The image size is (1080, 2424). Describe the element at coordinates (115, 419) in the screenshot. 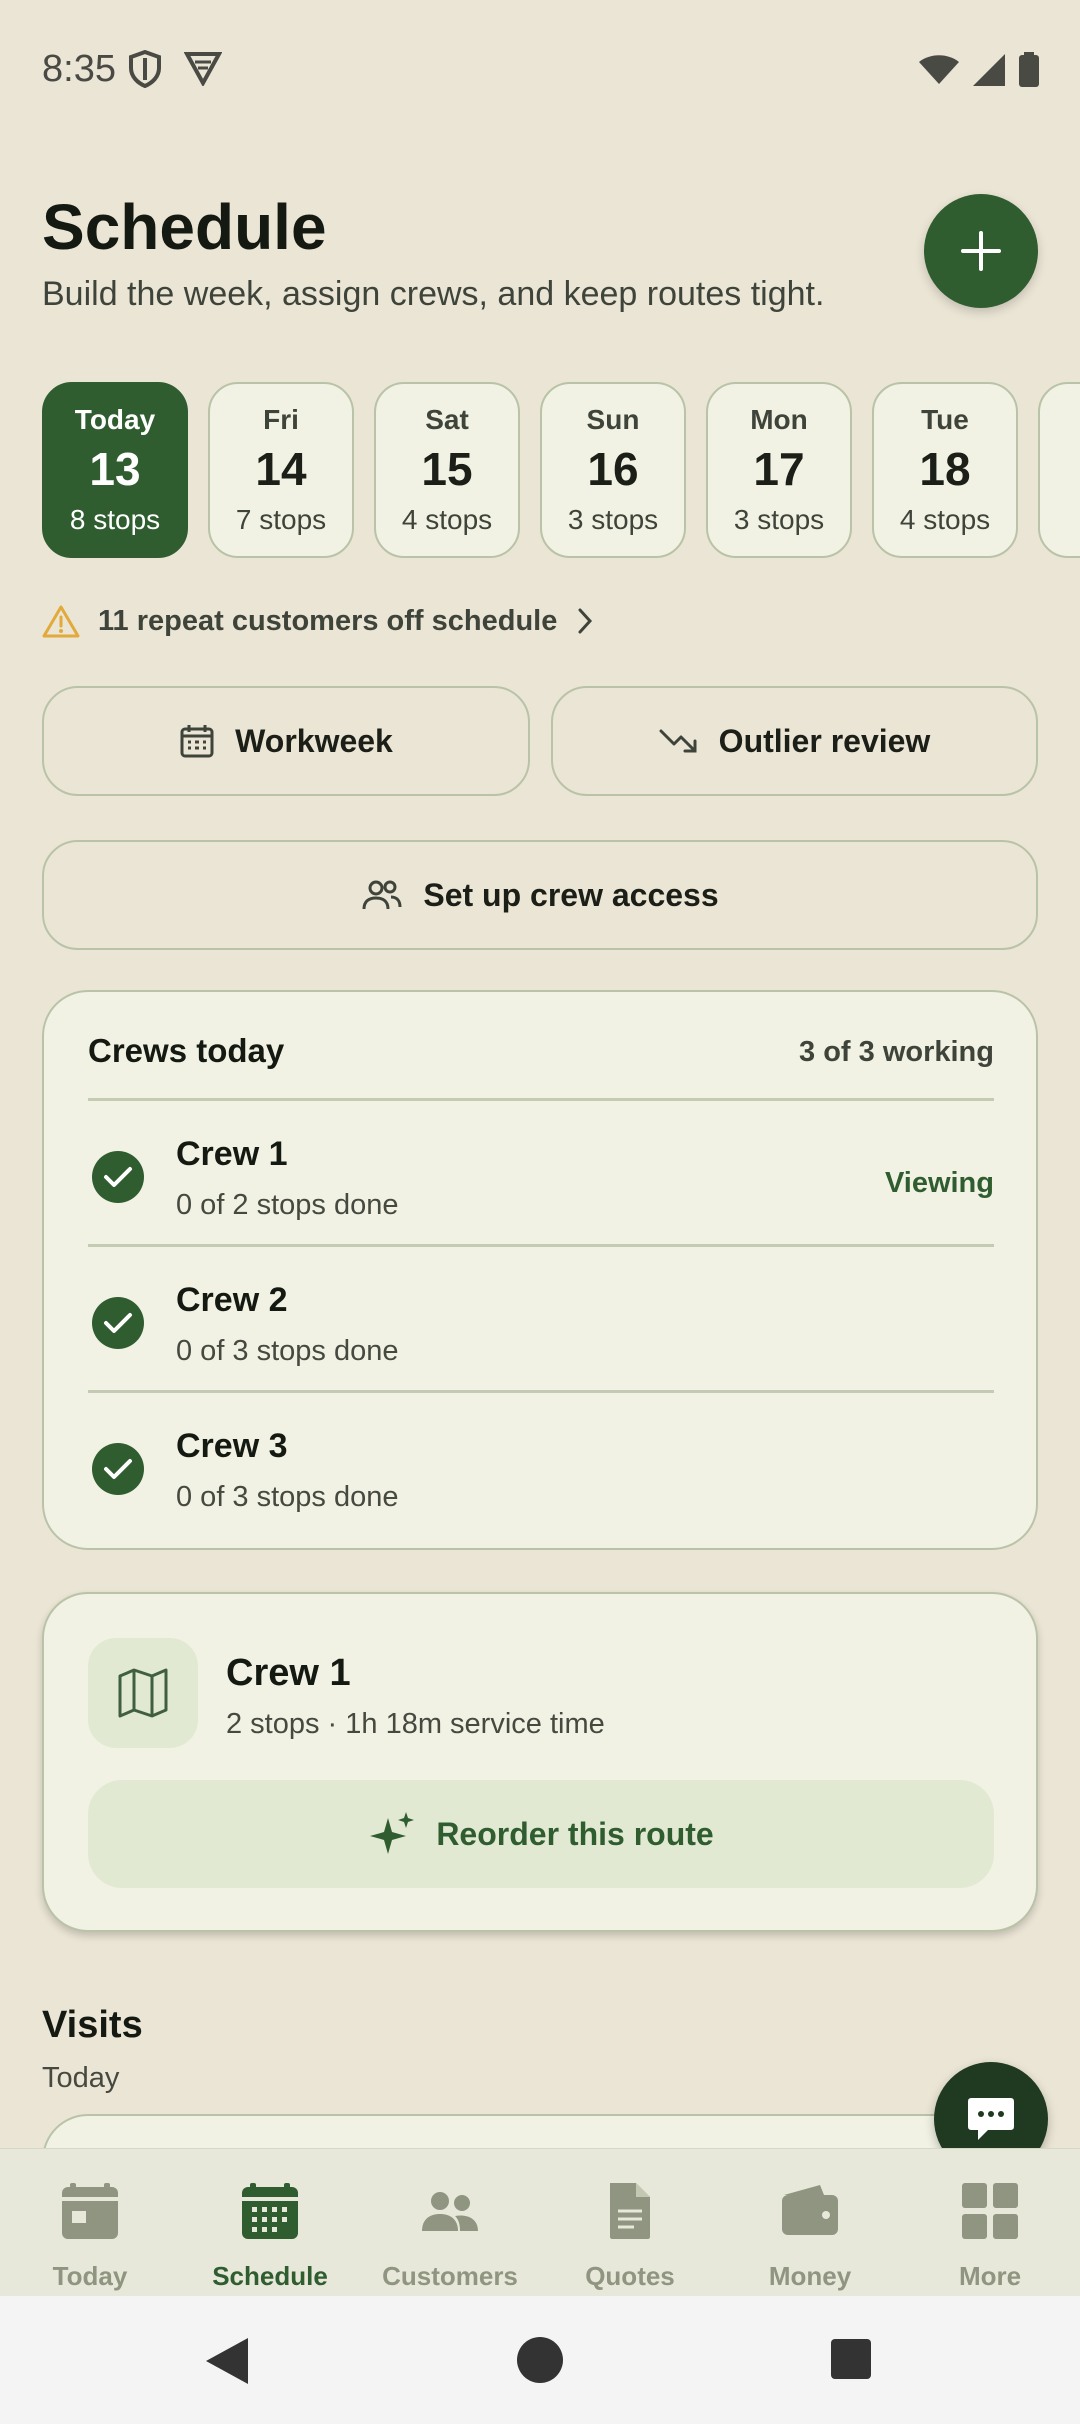

I see `day-name: Today` at that location.